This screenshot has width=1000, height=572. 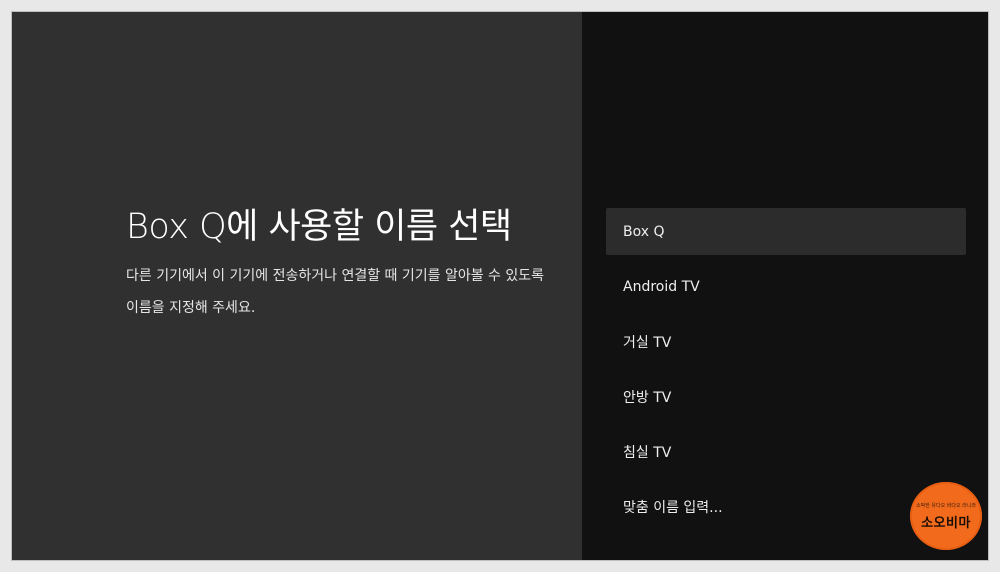 I want to click on option-label: Android TV, so click(x=661, y=286).